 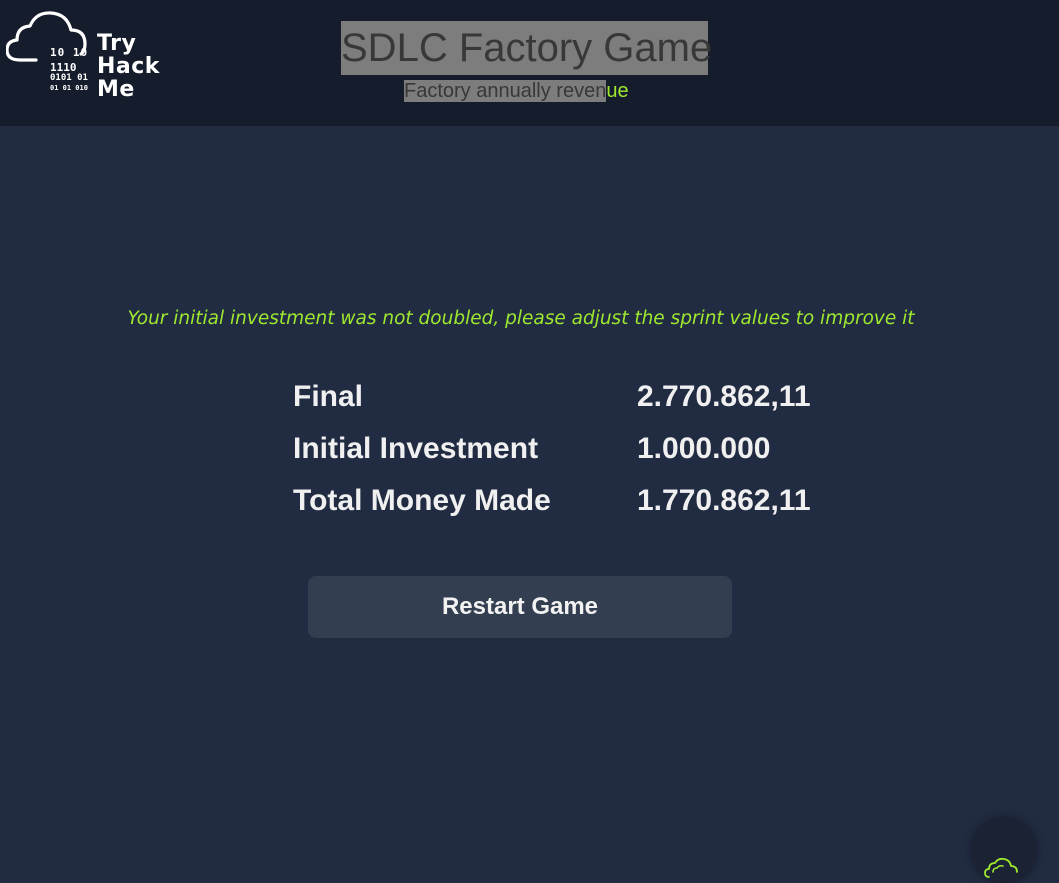 I want to click on page-subtitle: Factory annually revenue, so click(x=516, y=91).